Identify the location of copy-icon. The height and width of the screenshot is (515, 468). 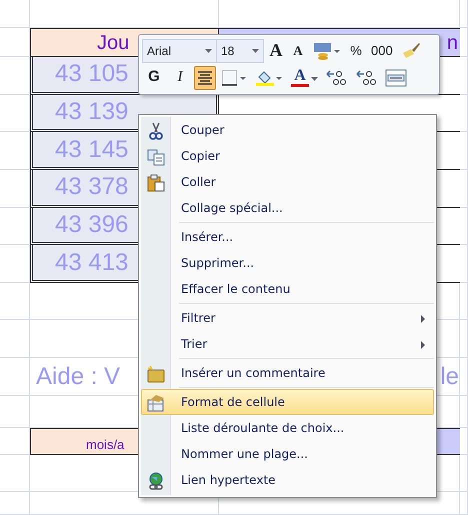
(156, 157).